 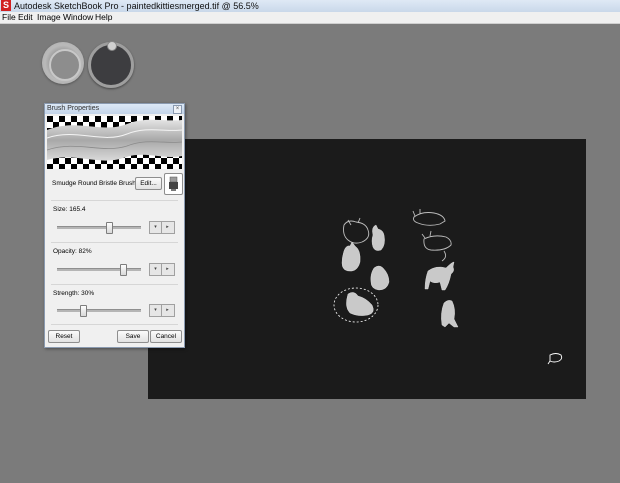 I want to click on color-puck, so click(x=111, y=64).